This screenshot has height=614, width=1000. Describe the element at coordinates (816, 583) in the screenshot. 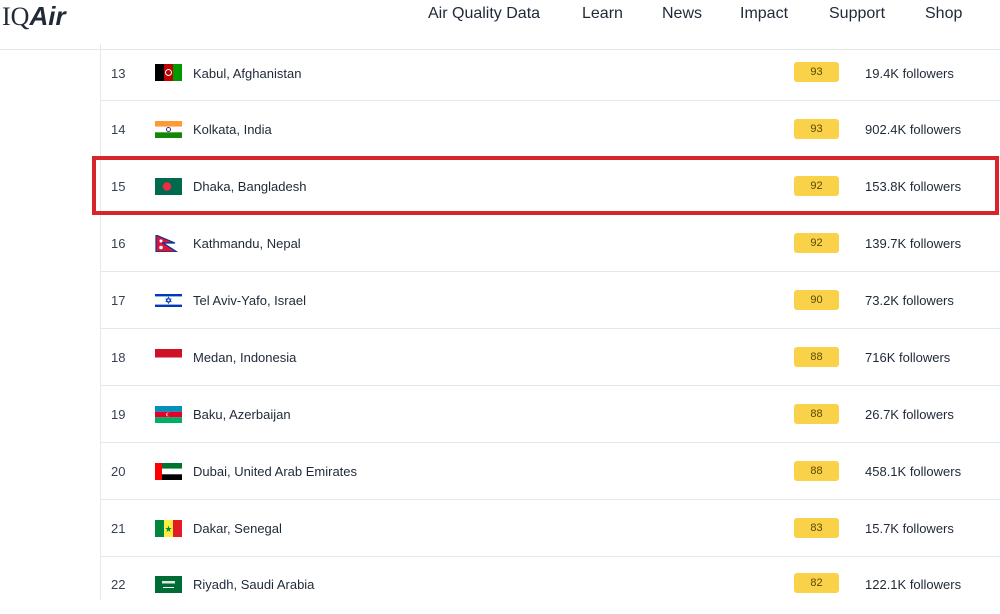

I see `aqi-badge: 82` at that location.